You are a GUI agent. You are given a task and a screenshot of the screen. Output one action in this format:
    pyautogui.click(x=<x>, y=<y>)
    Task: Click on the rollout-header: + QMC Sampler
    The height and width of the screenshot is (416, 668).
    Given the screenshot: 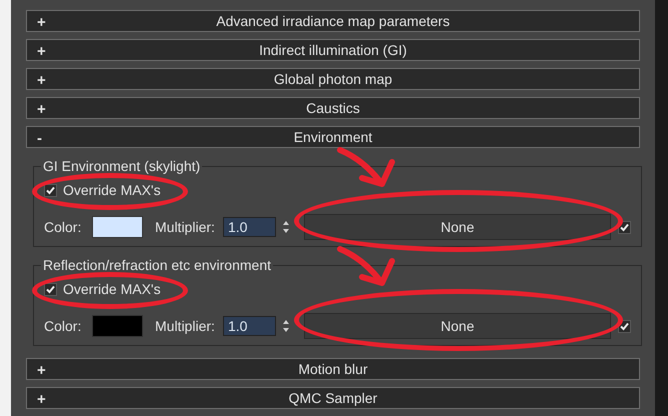 What is the action you would take?
    pyautogui.click(x=333, y=398)
    